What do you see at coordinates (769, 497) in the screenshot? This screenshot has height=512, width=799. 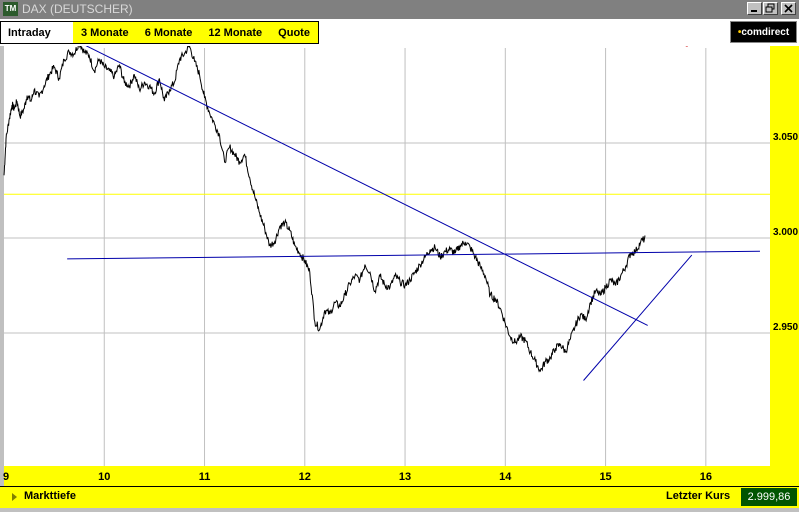 I see `last-price-value: 2.999,86` at bounding box center [769, 497].